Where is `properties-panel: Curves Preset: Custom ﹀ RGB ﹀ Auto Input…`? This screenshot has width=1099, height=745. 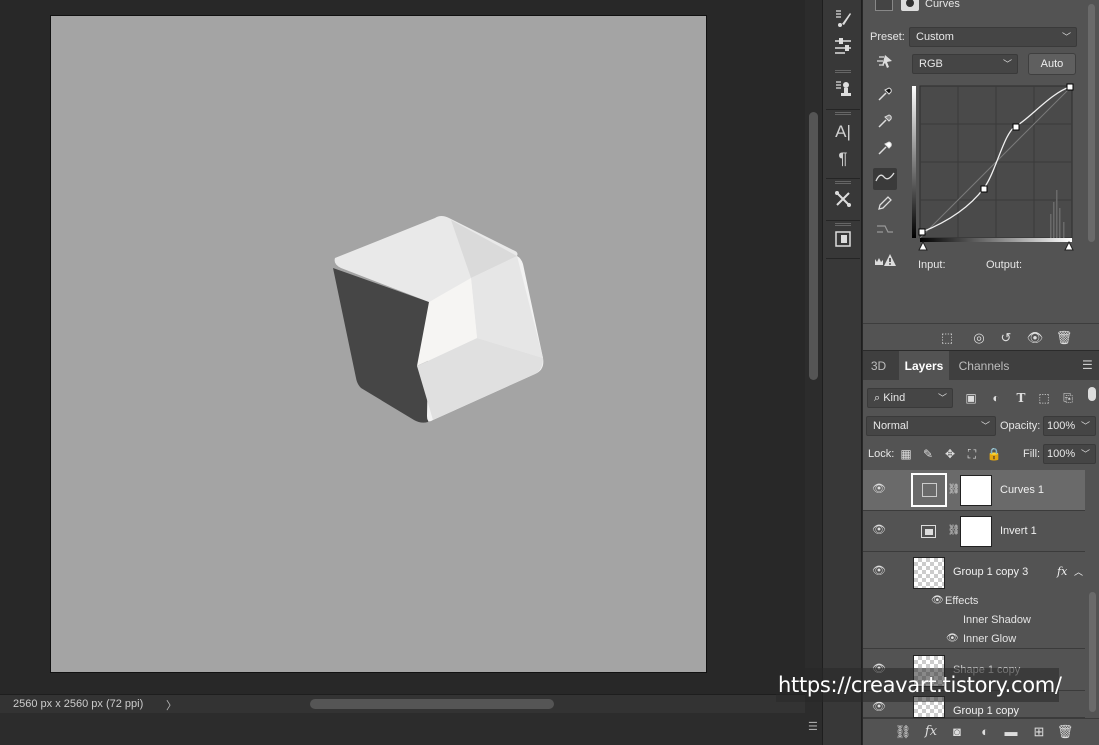 properties-panel: Curves Preset: Custom ﹀ RGB ﹀ Auto Input… is located at coordinates (981, 175).